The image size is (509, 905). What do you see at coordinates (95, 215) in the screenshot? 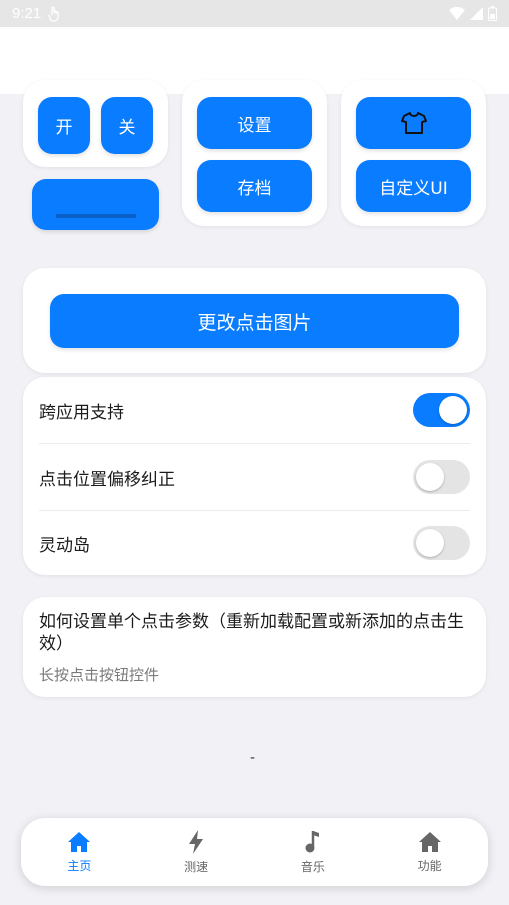
I see `clipped-label-bar` at bounding box center [95, 215].